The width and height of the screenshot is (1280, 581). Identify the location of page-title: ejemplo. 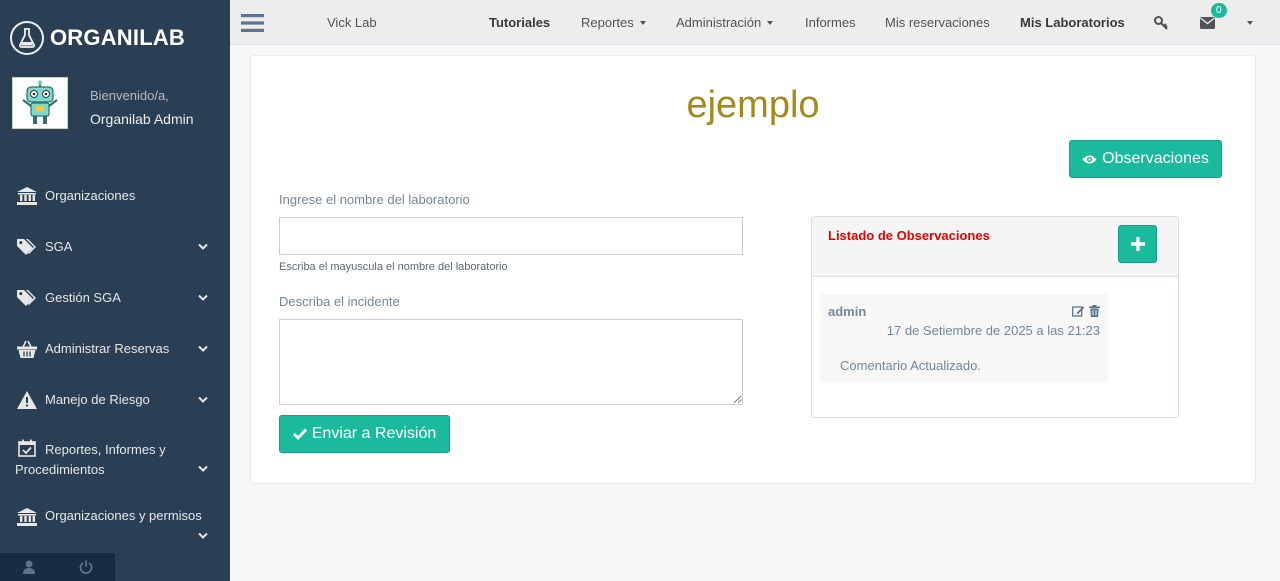
(753, 105).